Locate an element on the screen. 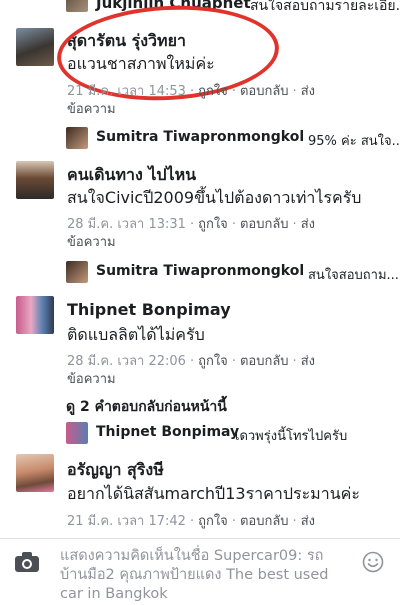  comment-author-name: Thipnet Bonpimay is located at coordinates (149, 309).